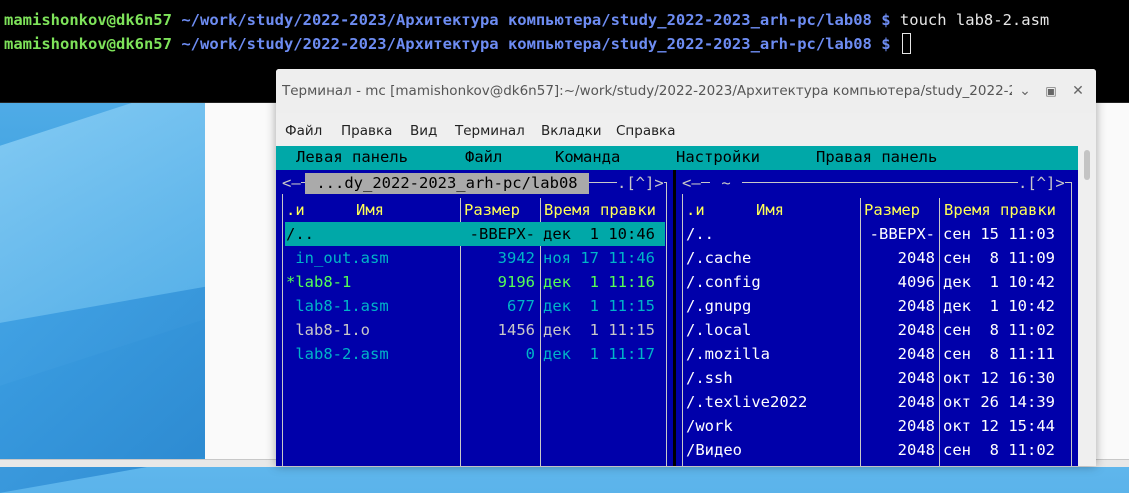 The width and height of the screenshot is (1129, 493). What do you see at coordinates (747, 402) in the screenshot?
I see `file-name: /.texlive2022` at bounding box center [747, 402].